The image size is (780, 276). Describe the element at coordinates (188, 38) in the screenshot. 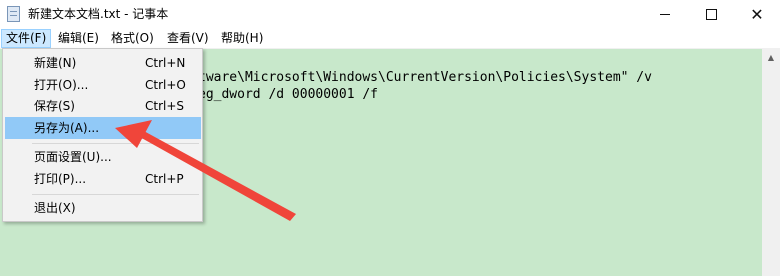

I see `menu-view: 查看(V)` at that location.